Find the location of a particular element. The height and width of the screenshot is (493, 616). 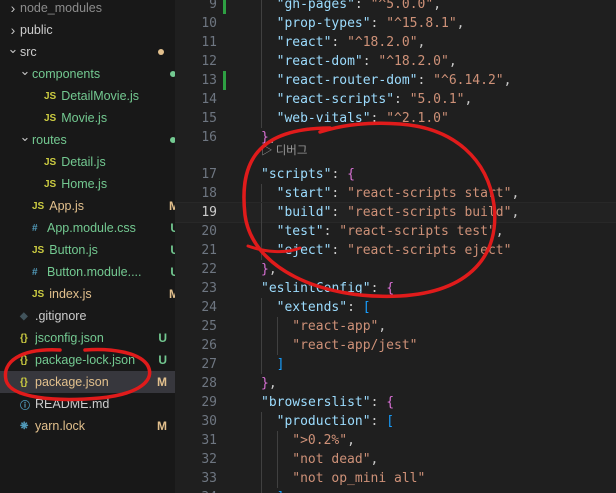

code-token: "gh-pages" is located at coordinates (315, 6).